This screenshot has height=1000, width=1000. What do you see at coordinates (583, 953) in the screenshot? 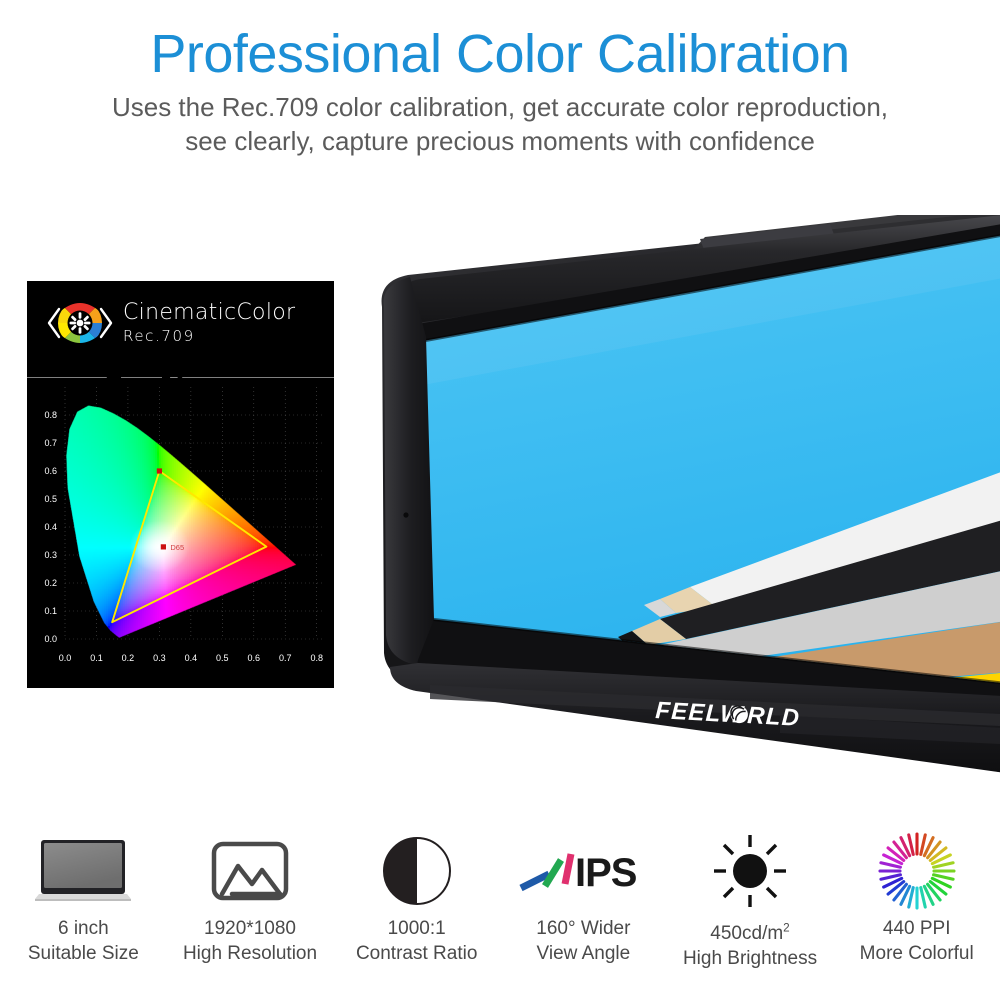
I see `feature-line-2: View Angle` at bounding box center [583, 953].